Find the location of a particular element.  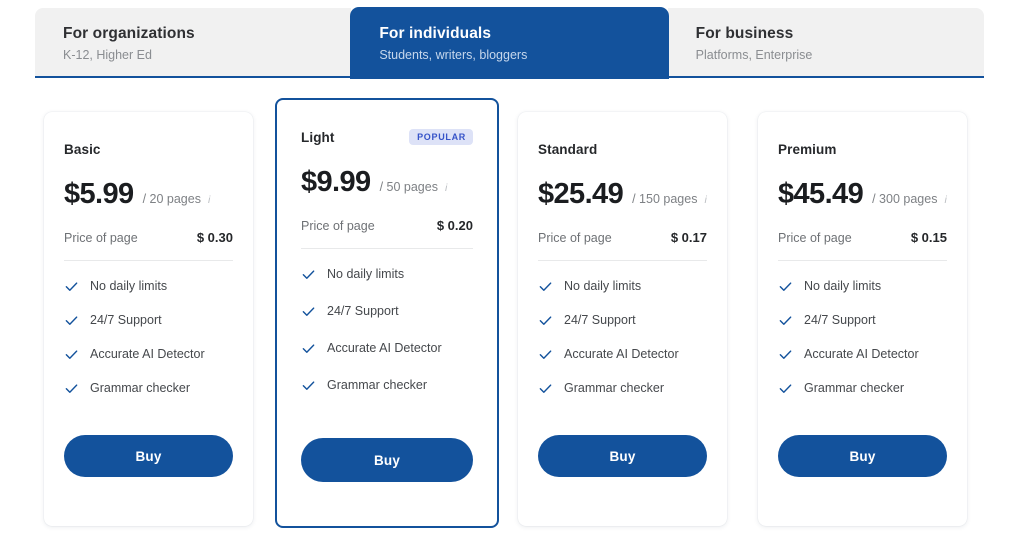

plan-name: Basic is located at coordinates (82, 149).